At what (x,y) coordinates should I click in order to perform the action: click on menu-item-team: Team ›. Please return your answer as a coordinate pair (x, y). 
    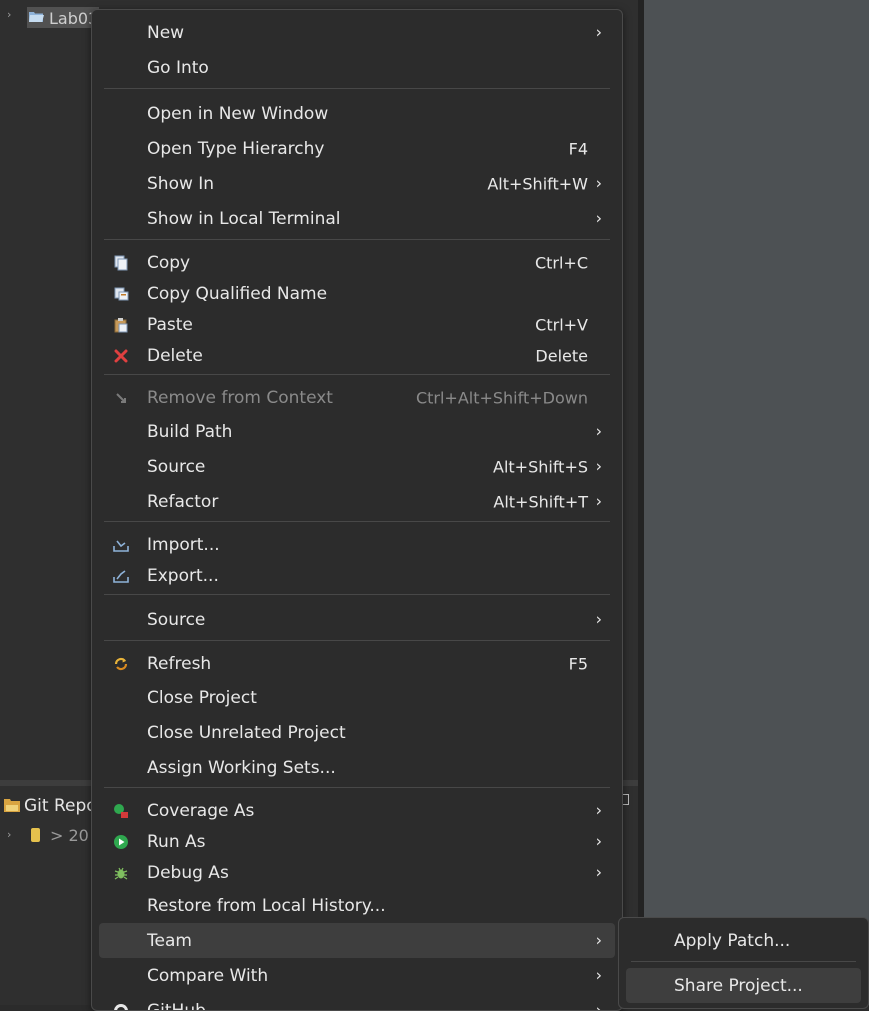
    Looking at the image, I should click on (357, 940).